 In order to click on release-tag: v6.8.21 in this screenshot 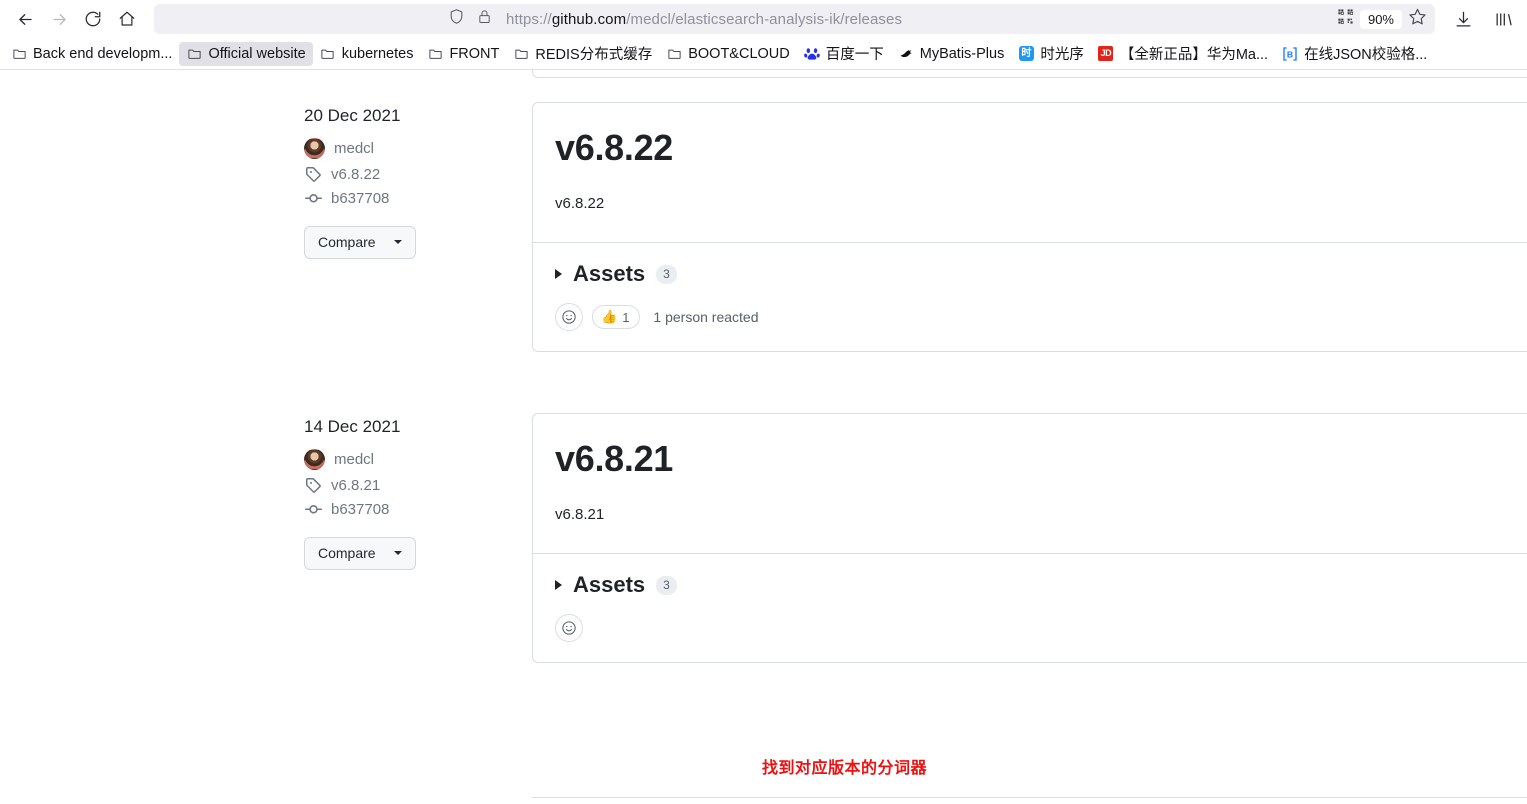, I will do `click(420, 485)`.